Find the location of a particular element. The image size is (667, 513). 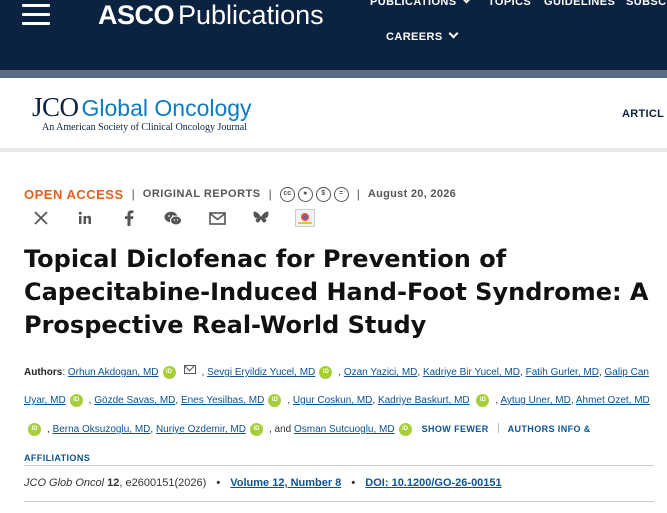

author-link: Fatih Gurler, MD is located at coordinates (562, 372).